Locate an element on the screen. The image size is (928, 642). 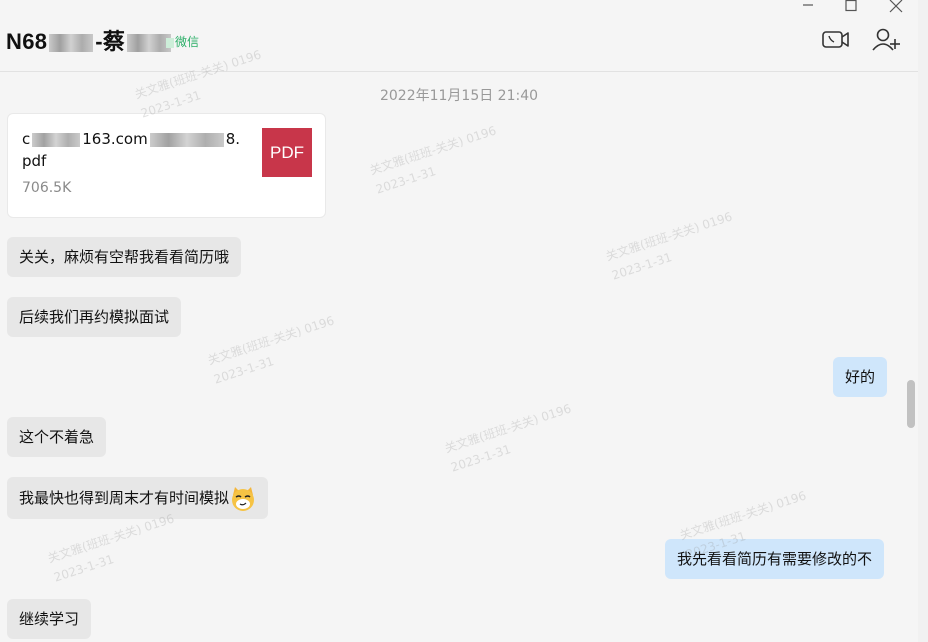
video-call-icon is located at coordinates (836, 40).